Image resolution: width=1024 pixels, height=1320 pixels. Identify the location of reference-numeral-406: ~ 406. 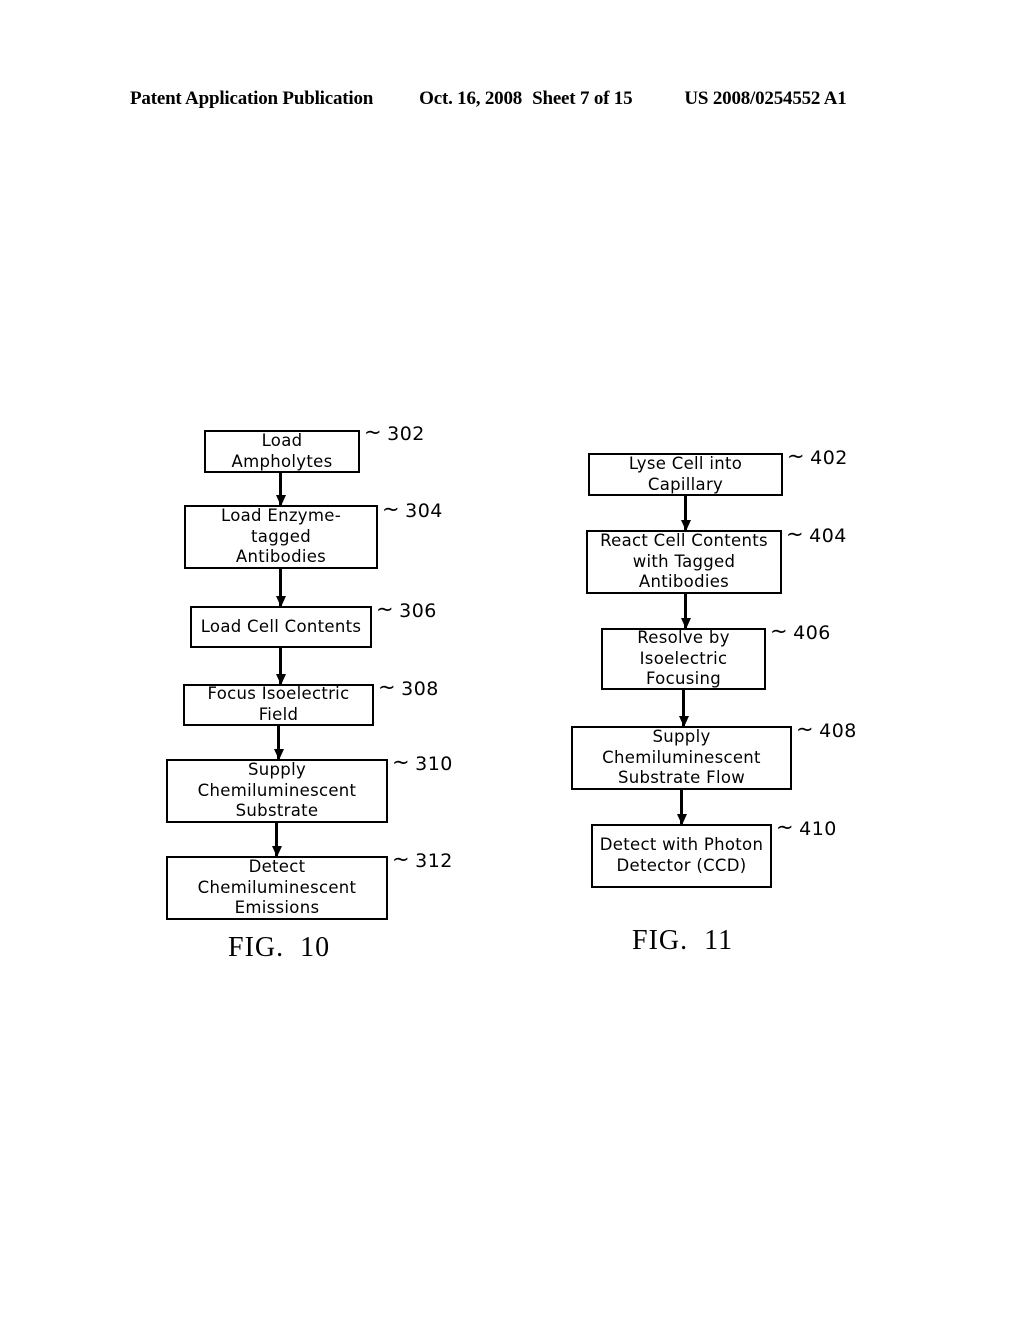
(800, 631).